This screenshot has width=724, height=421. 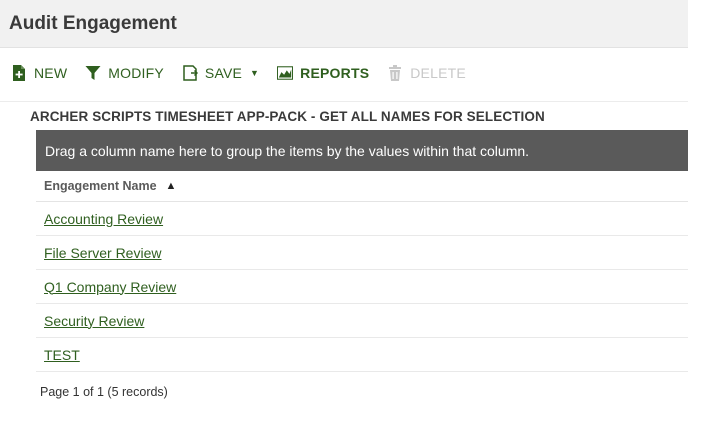 I want to click on table-row: Q1 Company Review, so click(x=362, y=287).